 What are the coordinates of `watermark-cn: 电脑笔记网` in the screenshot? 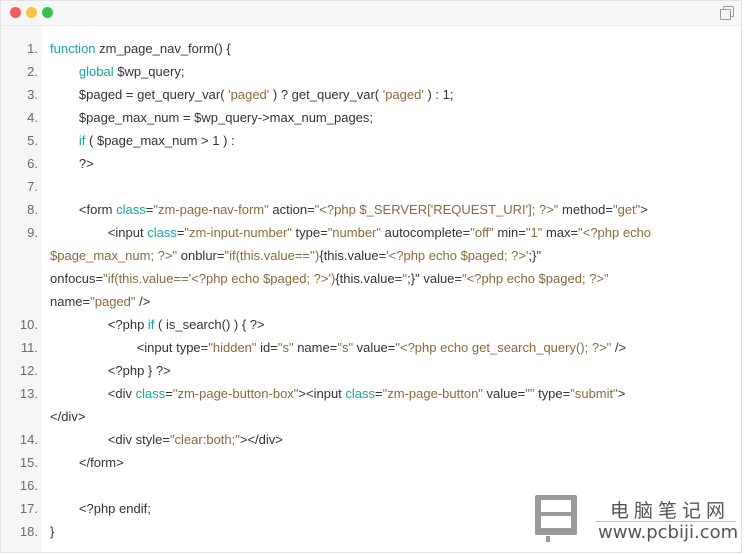 It's located at (670, 511).